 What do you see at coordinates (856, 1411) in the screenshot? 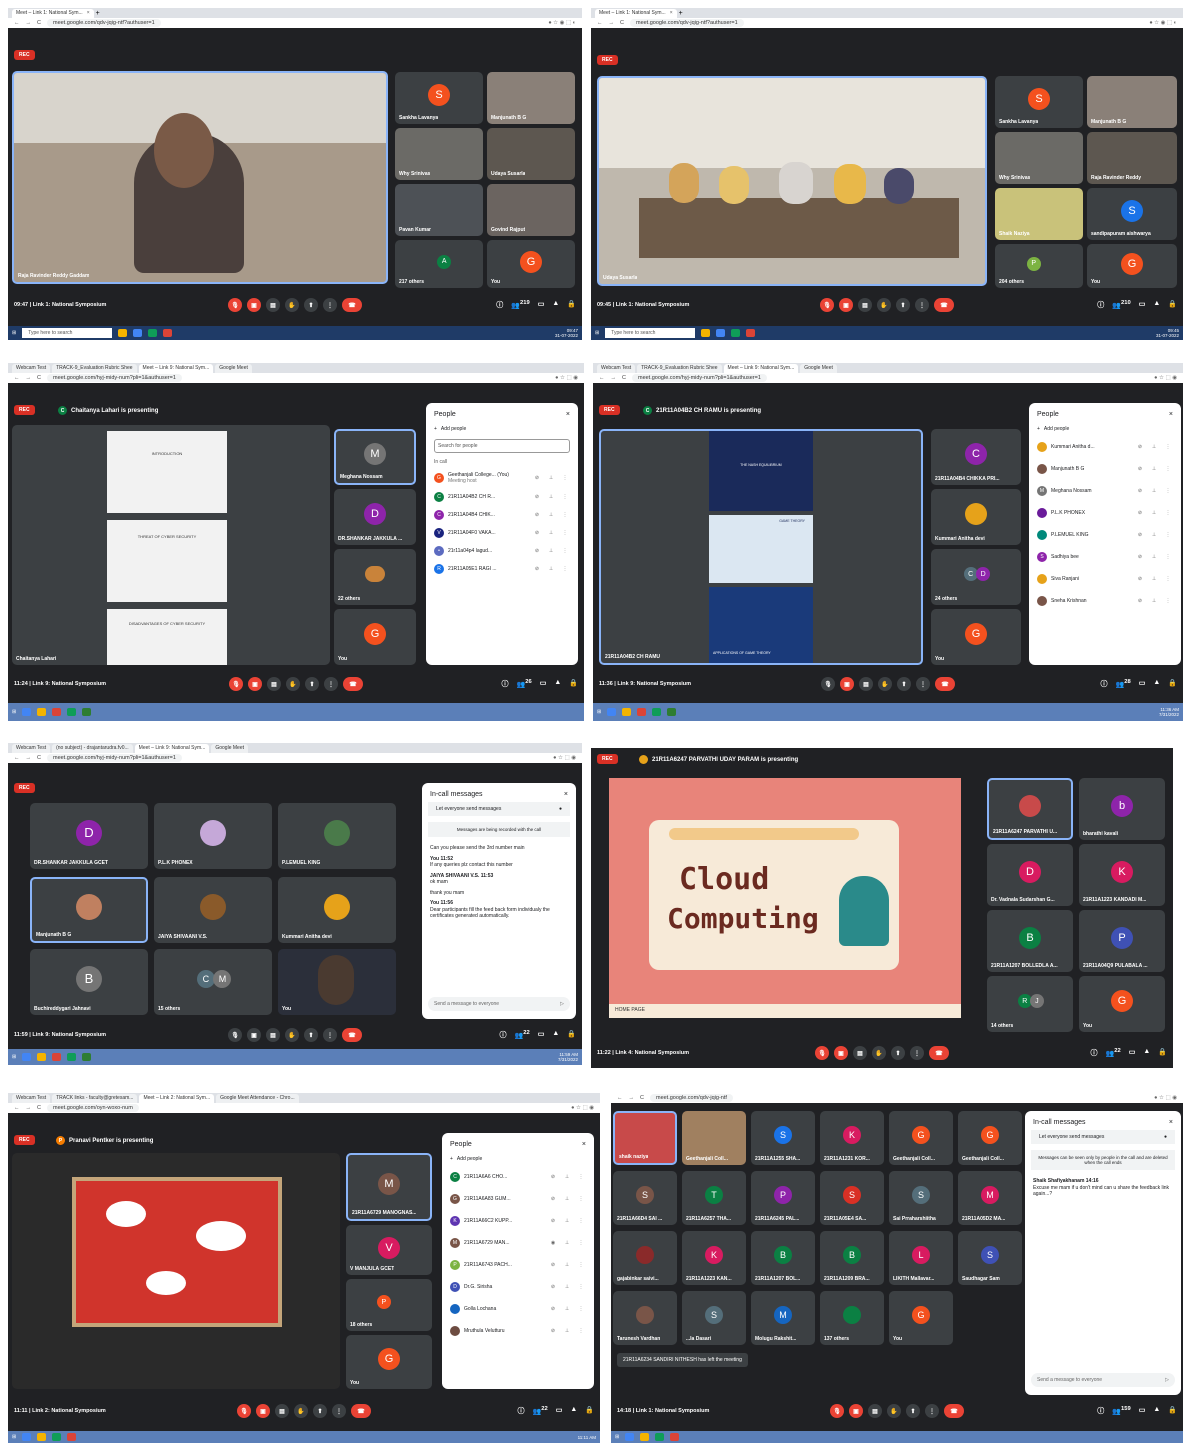
I see `camera-off-icon: ▣` at bounding box center [856, 1411].